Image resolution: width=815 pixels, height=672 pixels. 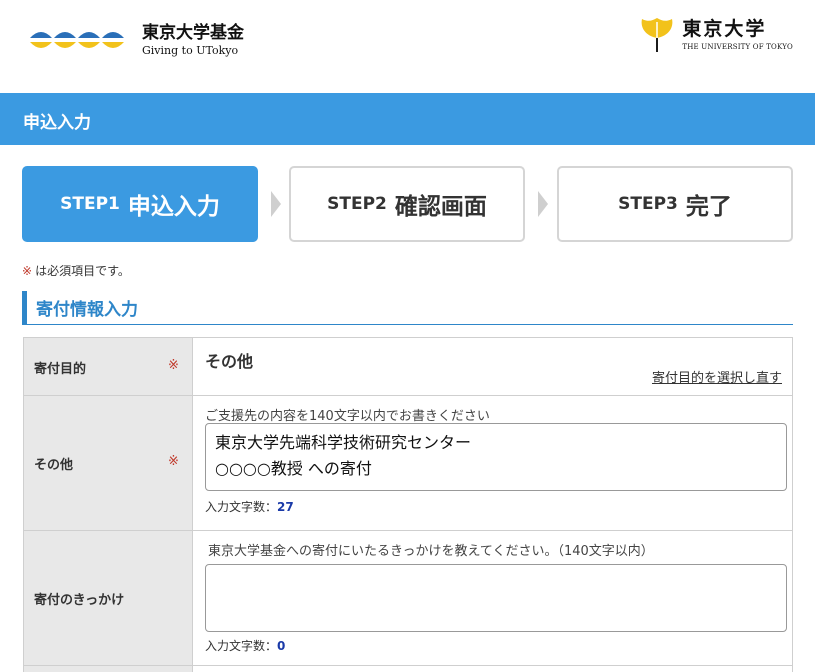 I want to click on step-2-number: STEP2, so click(x=357, y=204).